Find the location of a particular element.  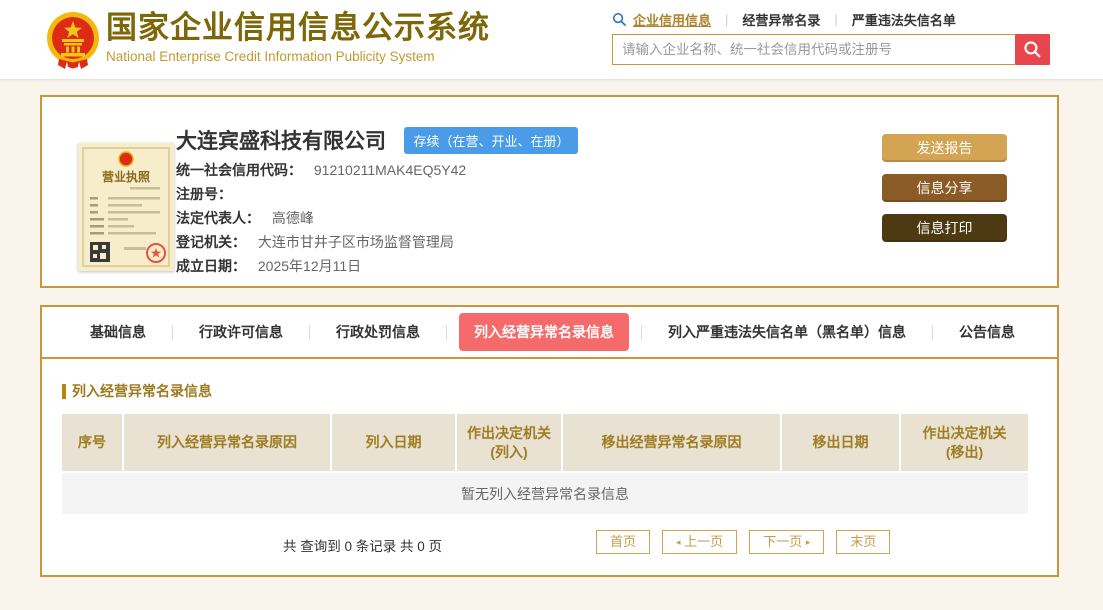

col-inclusion-date: 列入日期 is located at coordinates (394, 443).